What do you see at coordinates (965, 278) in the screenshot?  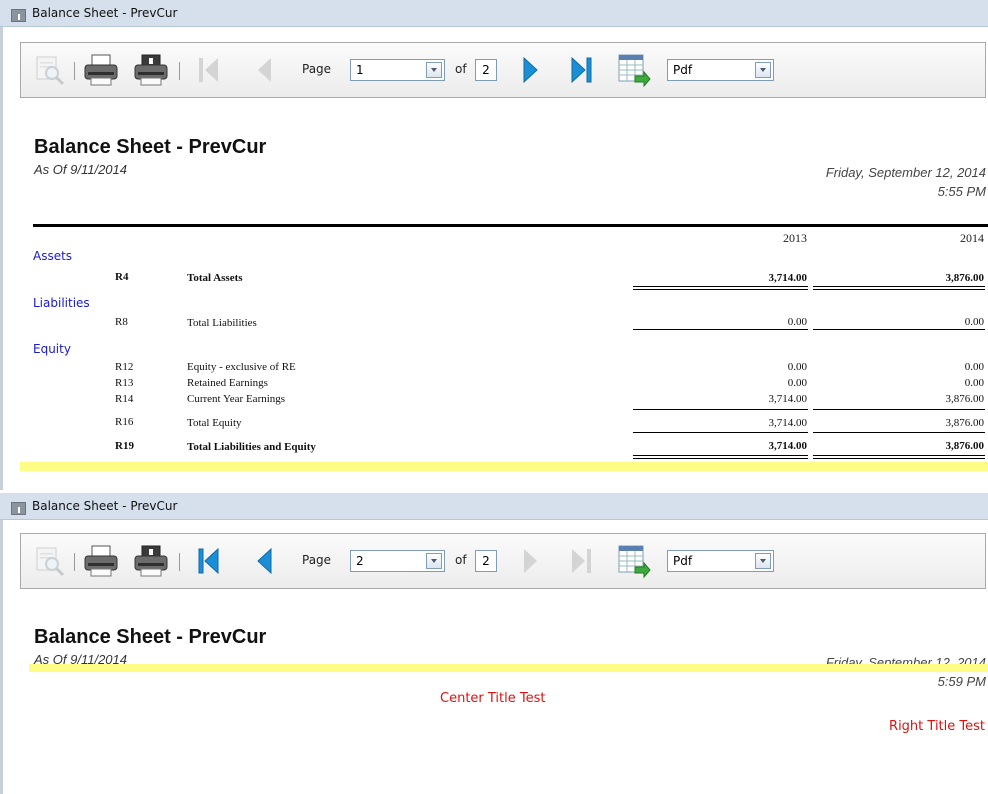 I see `row-value-2014: 3,876.00` at bounding box center [965, 278].